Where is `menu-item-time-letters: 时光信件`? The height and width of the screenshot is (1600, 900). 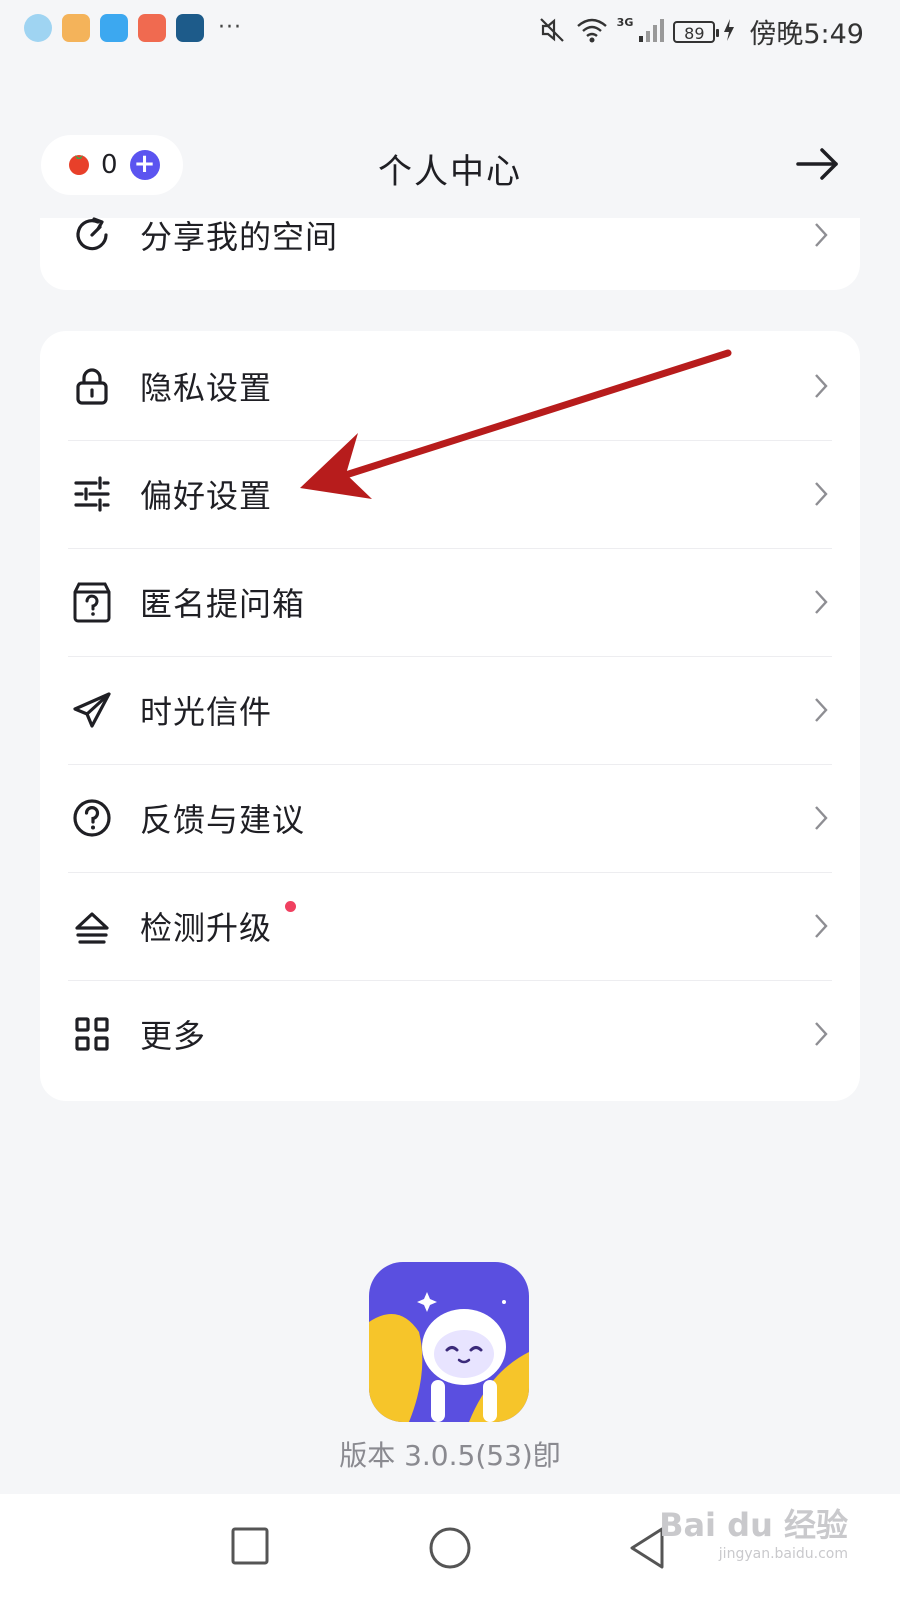 menu-item-time-letters: 时光信件 is located at coordinates (450, 710).